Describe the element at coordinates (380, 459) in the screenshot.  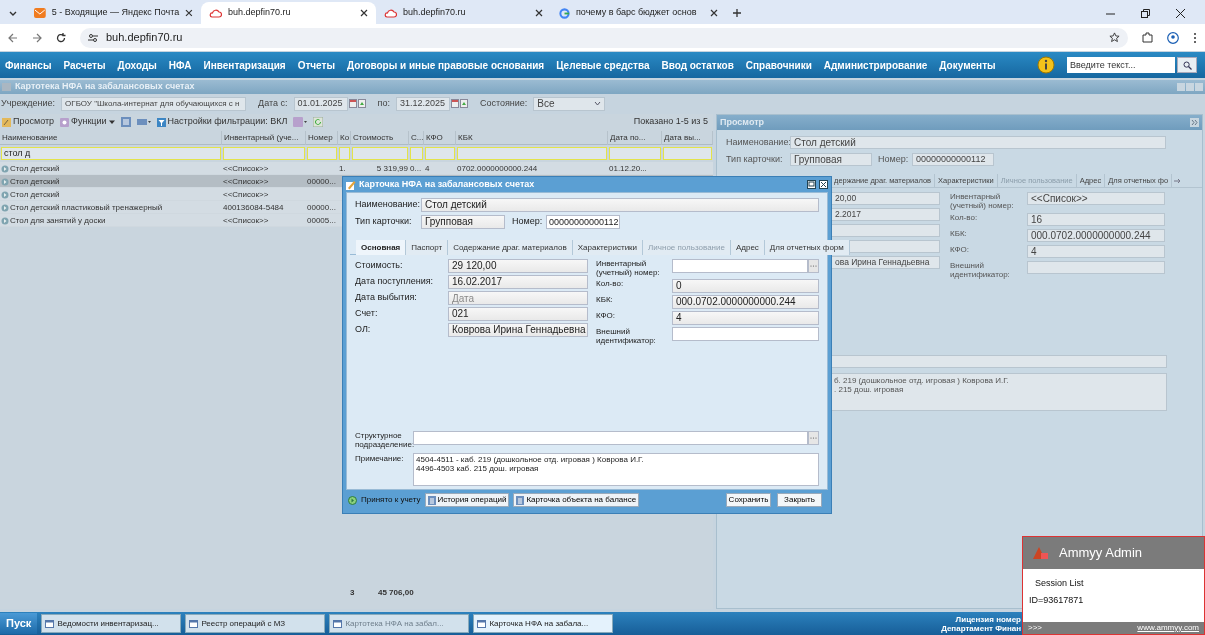
I see `field-label: Примечание:` at that location.